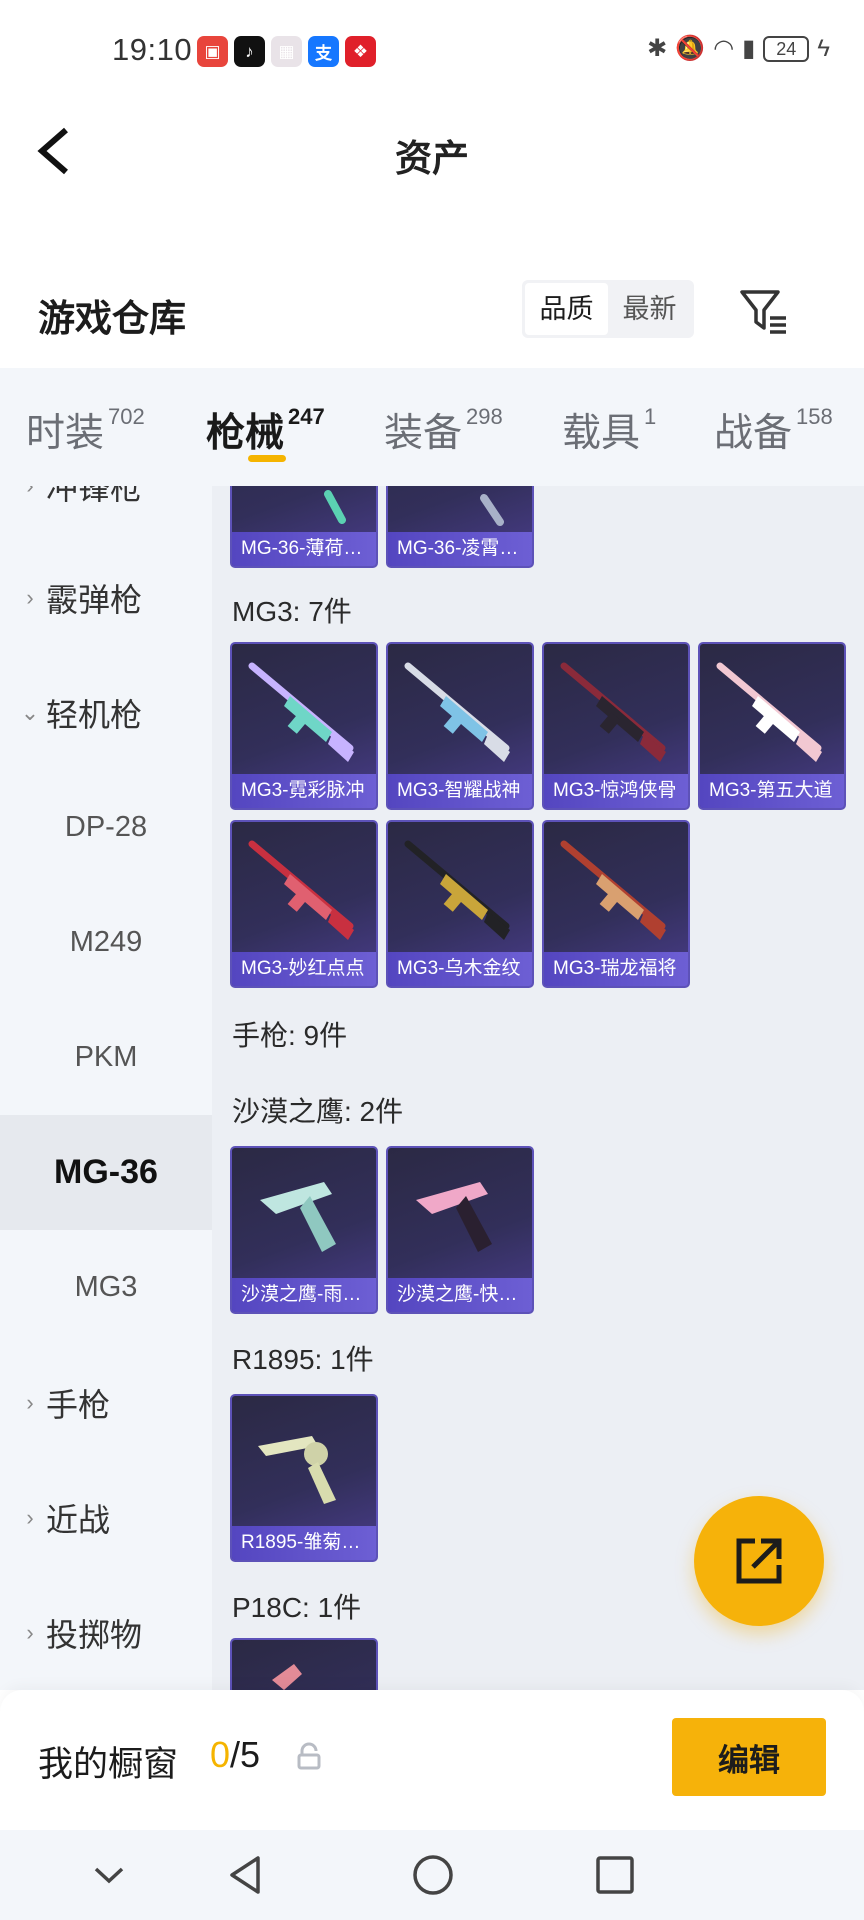 The image size is (864, 1920). I want to click on sidebar-item-m249: M249, so click(106, 942).